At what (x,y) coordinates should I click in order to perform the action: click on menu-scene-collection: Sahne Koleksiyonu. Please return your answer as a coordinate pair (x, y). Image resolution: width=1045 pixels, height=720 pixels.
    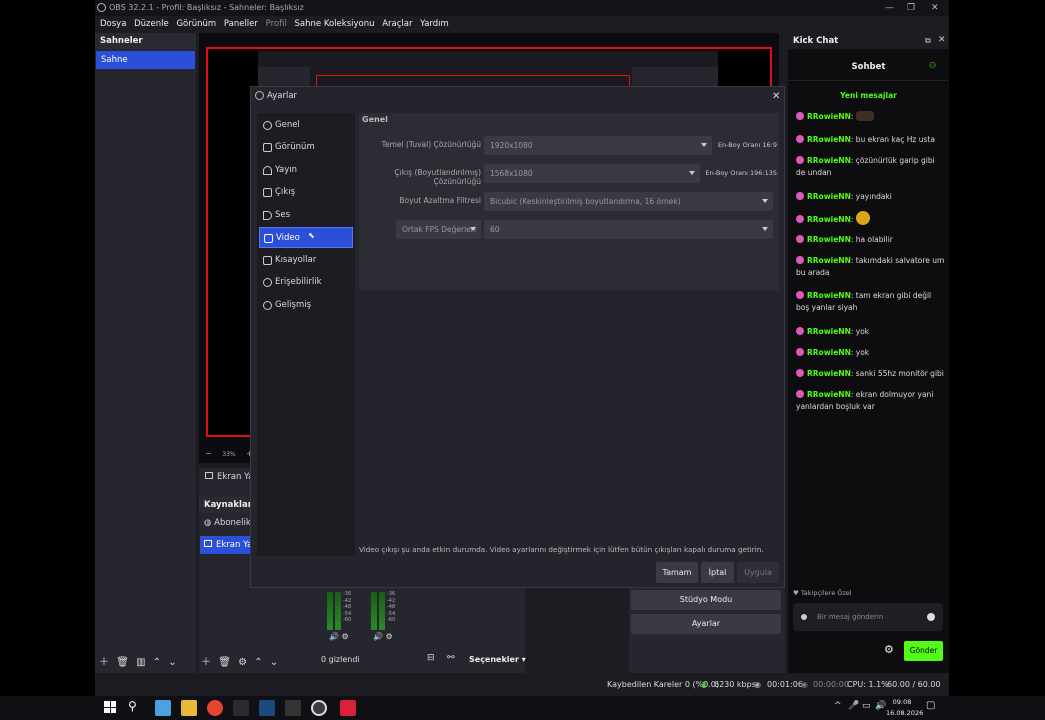
    Looking at the image, I should click on (335, 24).